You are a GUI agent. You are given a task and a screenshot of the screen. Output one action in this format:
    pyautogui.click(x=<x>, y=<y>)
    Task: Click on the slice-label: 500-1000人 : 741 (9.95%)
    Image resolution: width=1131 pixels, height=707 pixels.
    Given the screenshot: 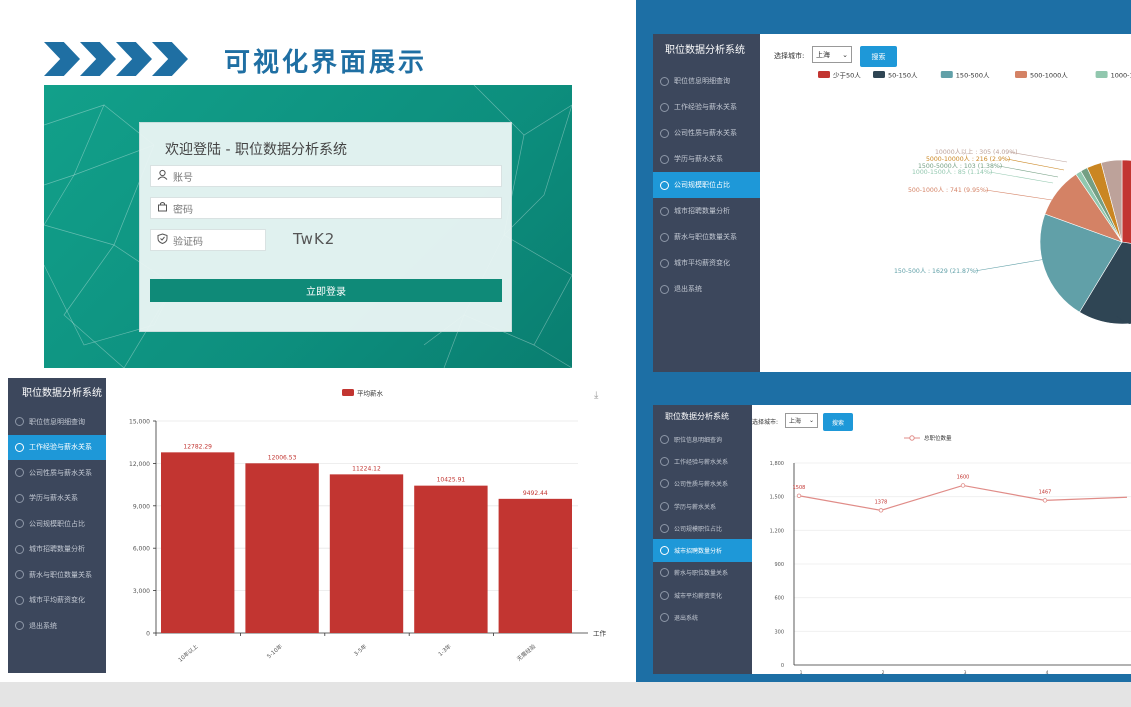 What is the action you would take?
    pyautogui.click(x=948, y=190)
    